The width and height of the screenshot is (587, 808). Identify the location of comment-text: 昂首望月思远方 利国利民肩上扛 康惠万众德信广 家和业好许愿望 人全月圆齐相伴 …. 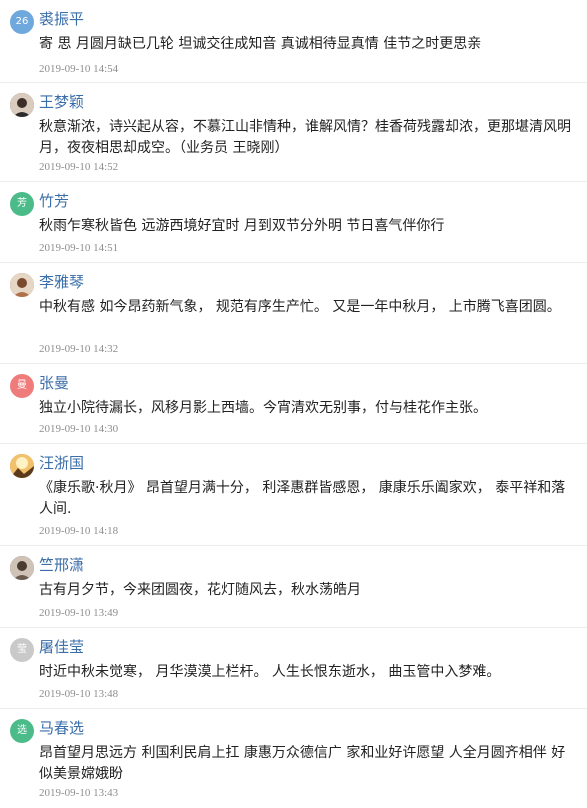
(302, 763).